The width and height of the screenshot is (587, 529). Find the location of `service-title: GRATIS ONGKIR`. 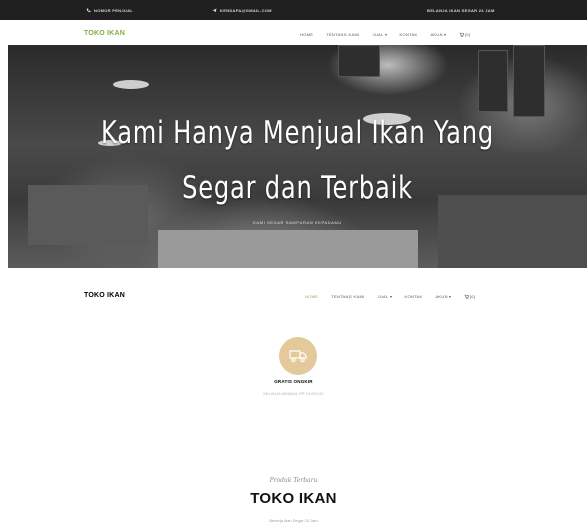

service-title: GRATIS ONGKIR is located at coordinates (293, 381).